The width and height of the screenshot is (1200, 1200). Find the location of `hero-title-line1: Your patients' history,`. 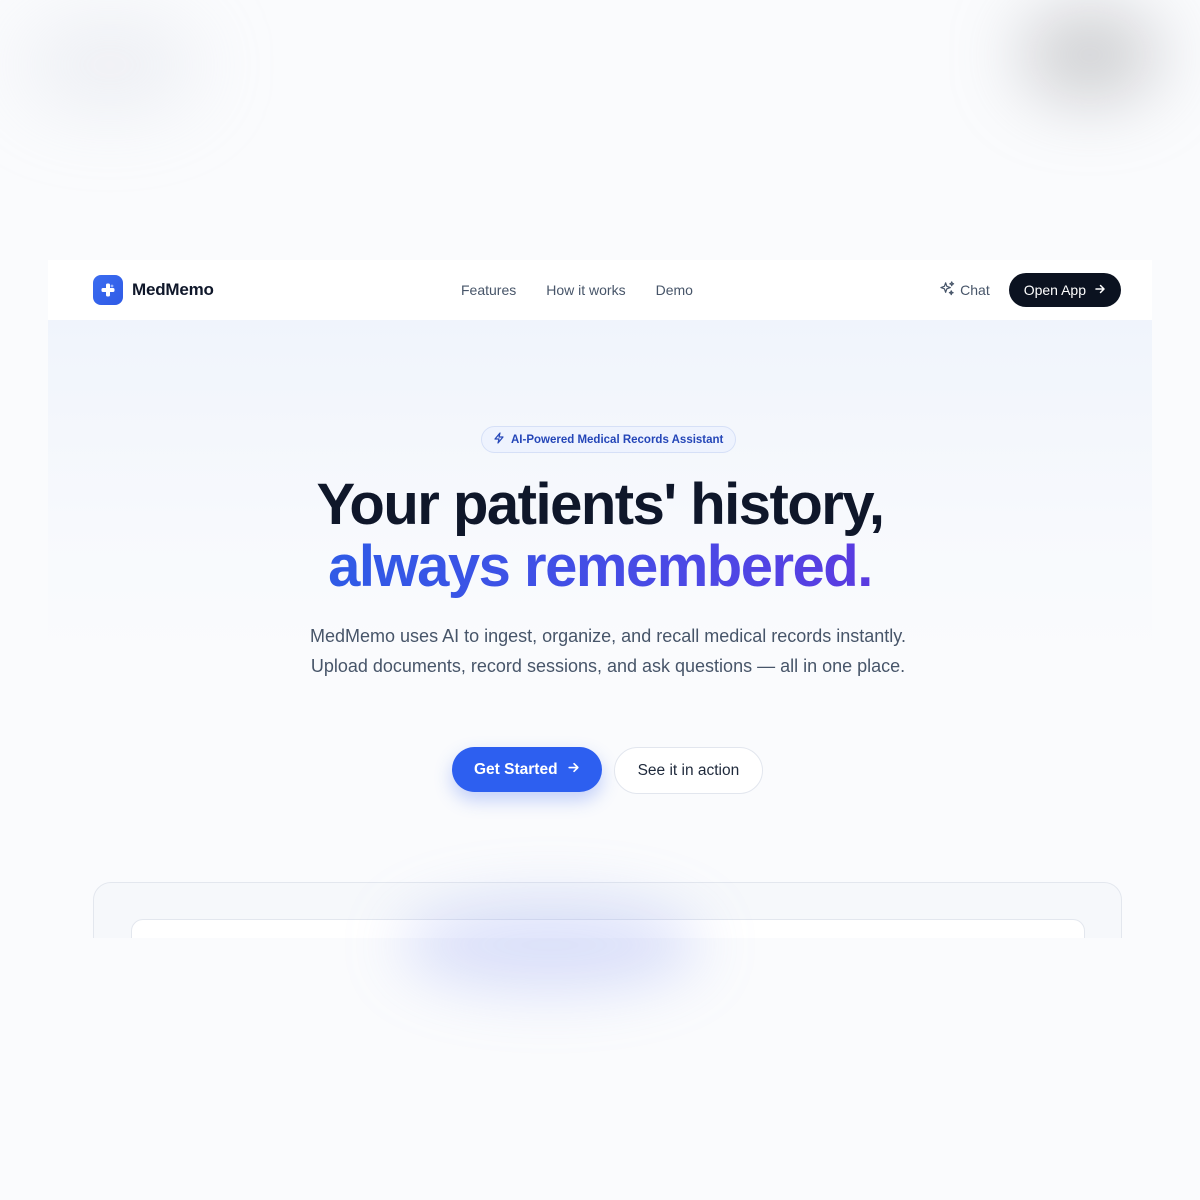

hero-title-line1: Your patients' history, is located at coordinates (600, 504).